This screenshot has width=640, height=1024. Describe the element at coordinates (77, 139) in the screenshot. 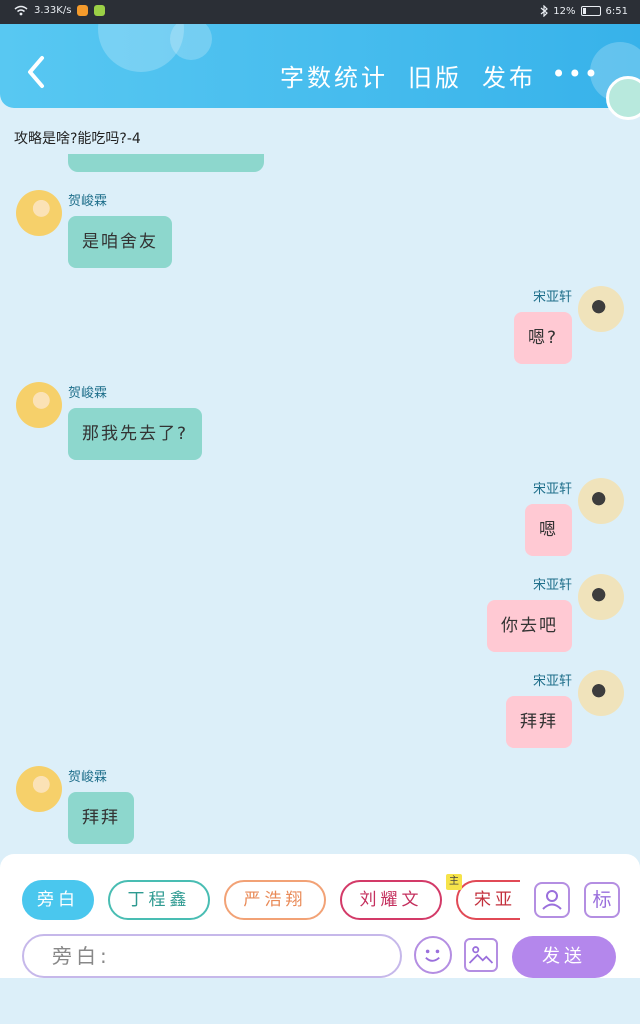

I see `chapter-title: 攻略是啥?能吃吗?-4` at that location.